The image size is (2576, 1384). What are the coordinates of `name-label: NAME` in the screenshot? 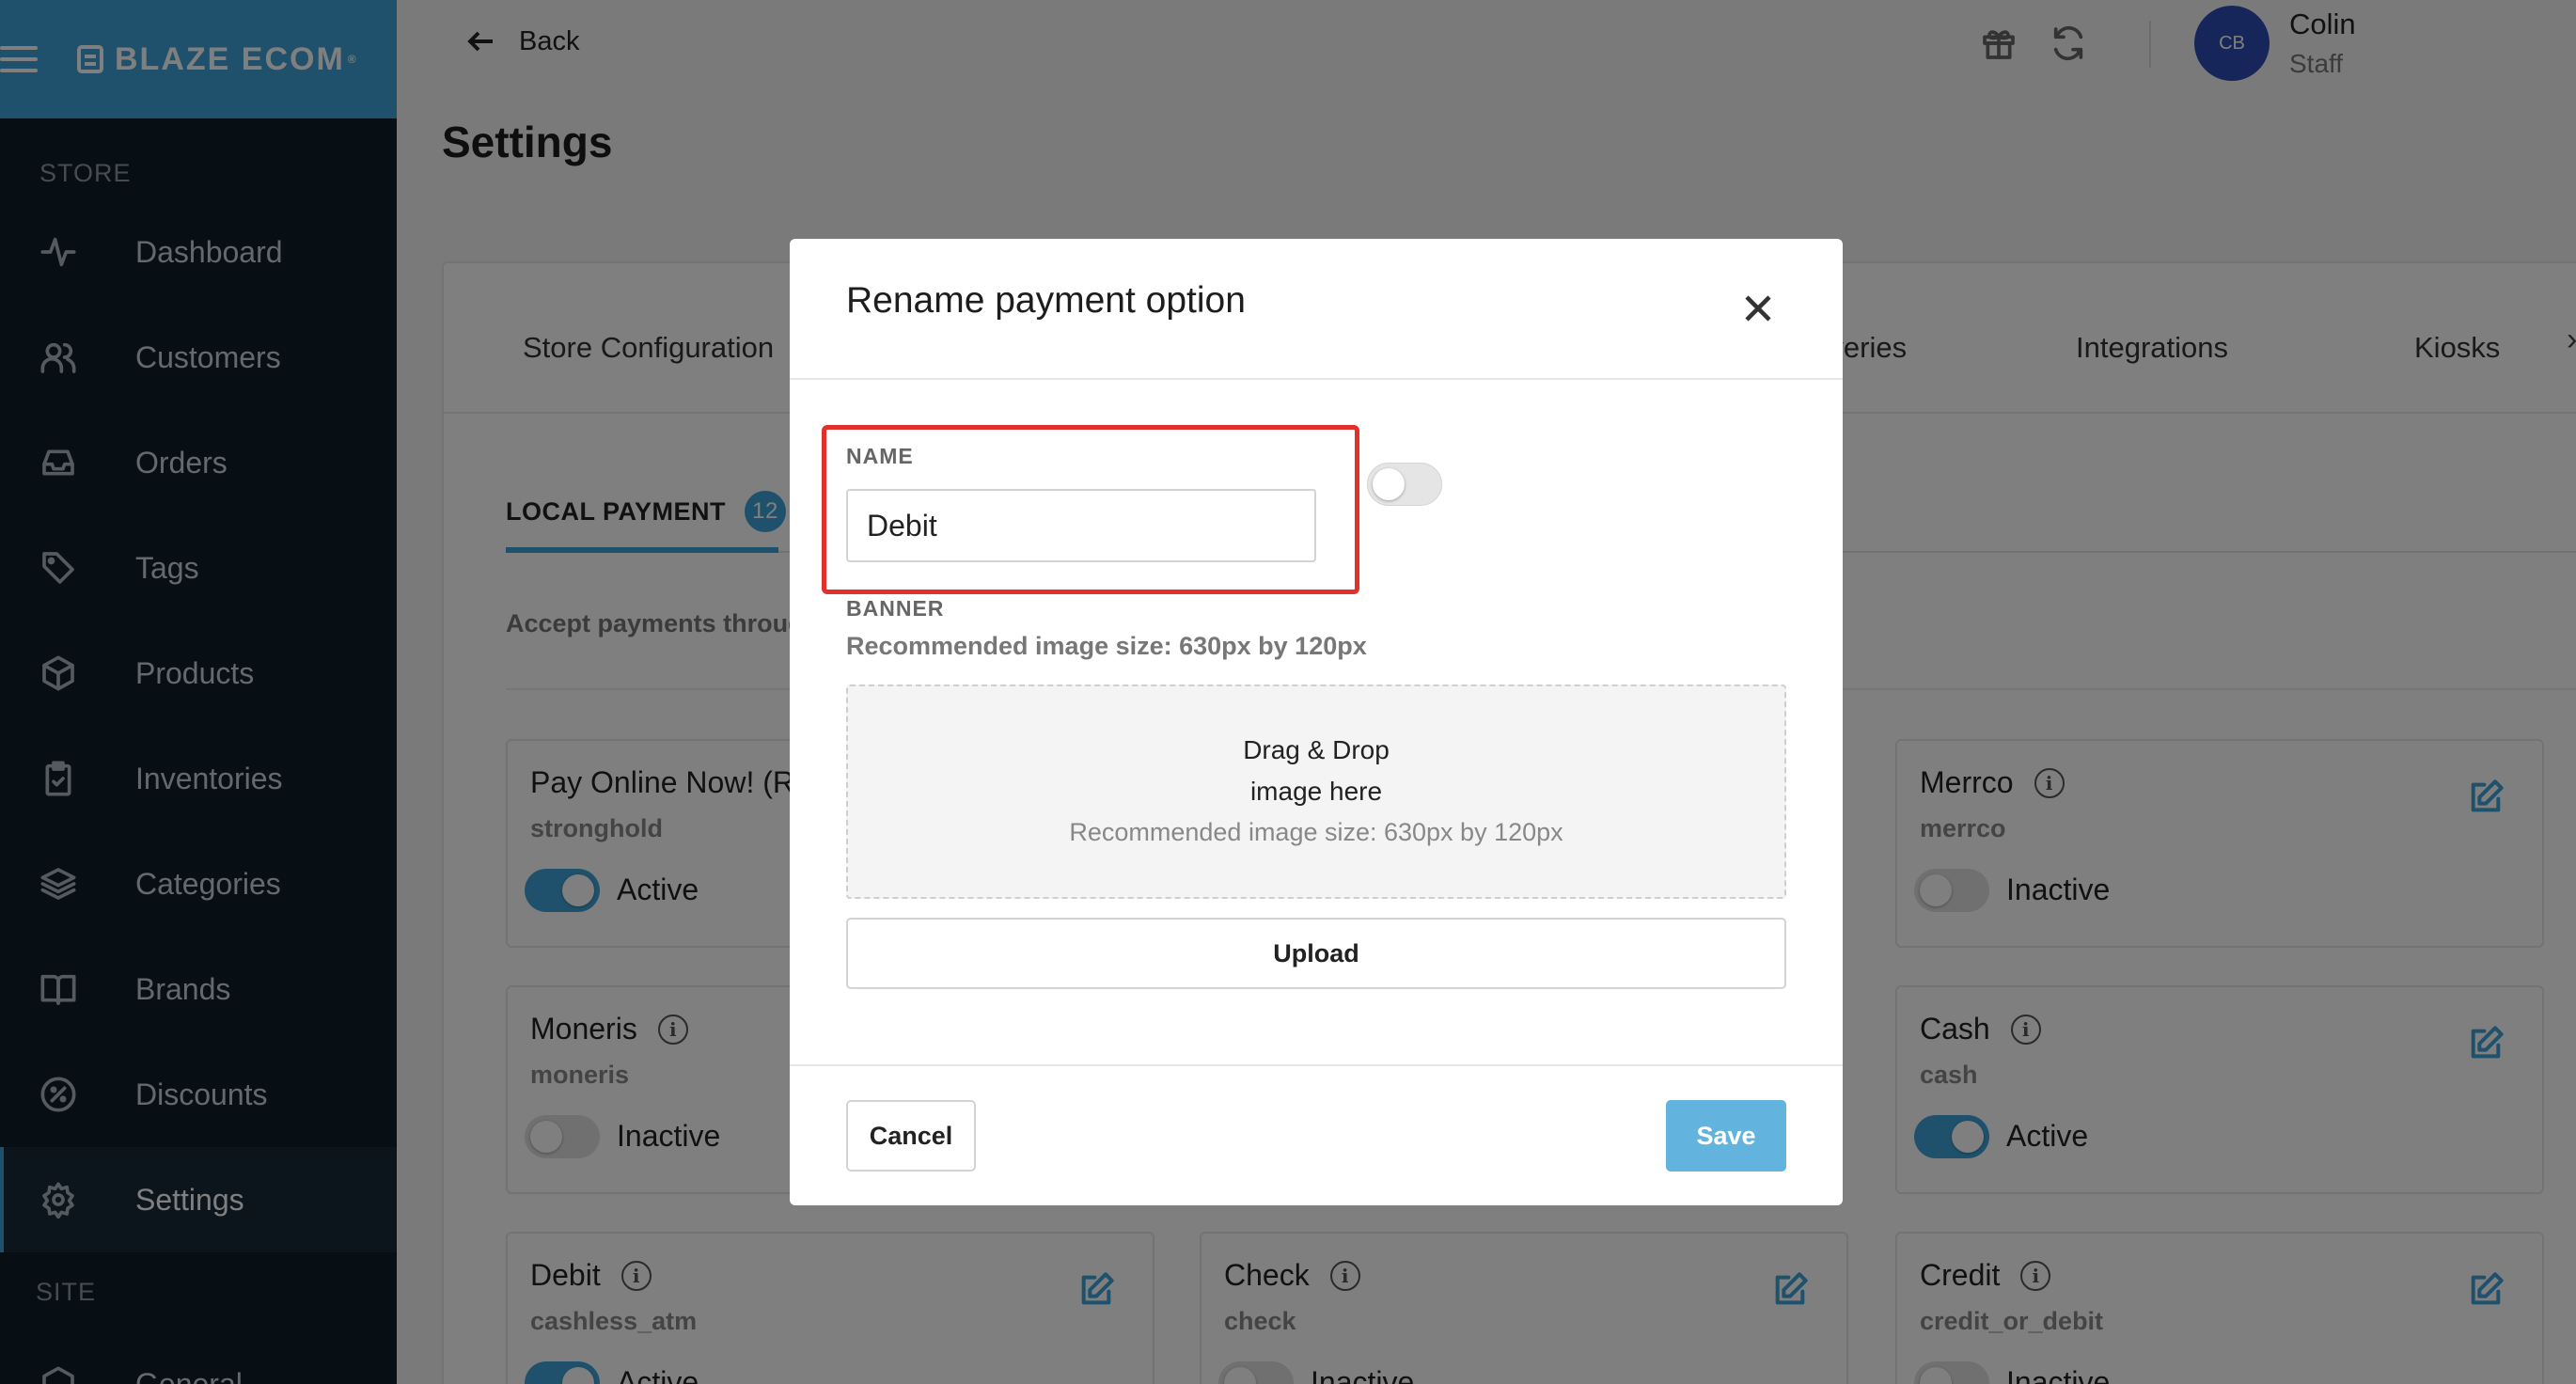 It's located at (880, 456).